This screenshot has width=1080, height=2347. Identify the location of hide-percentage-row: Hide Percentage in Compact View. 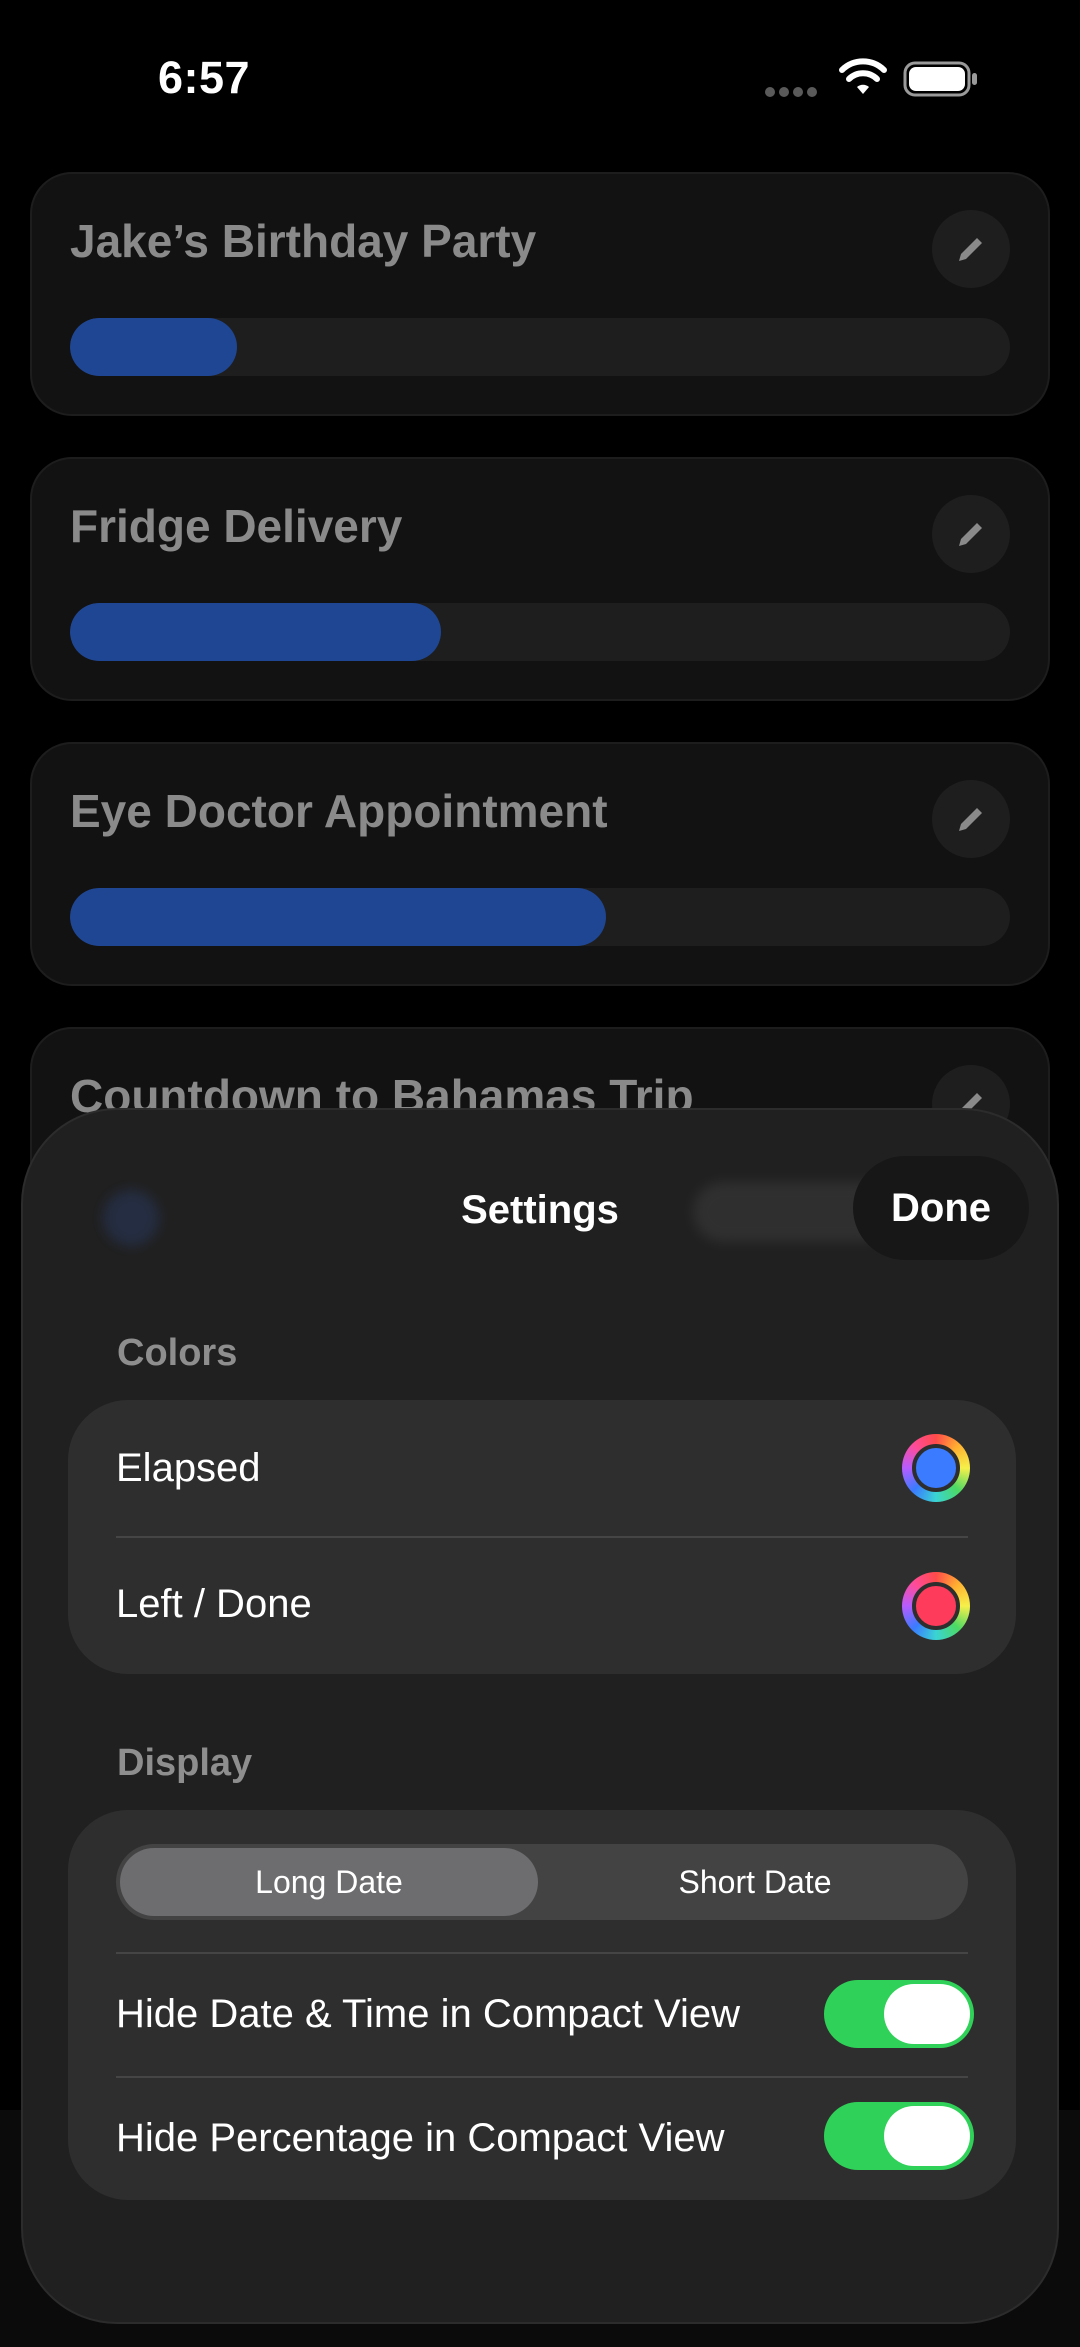
(542, 2139).